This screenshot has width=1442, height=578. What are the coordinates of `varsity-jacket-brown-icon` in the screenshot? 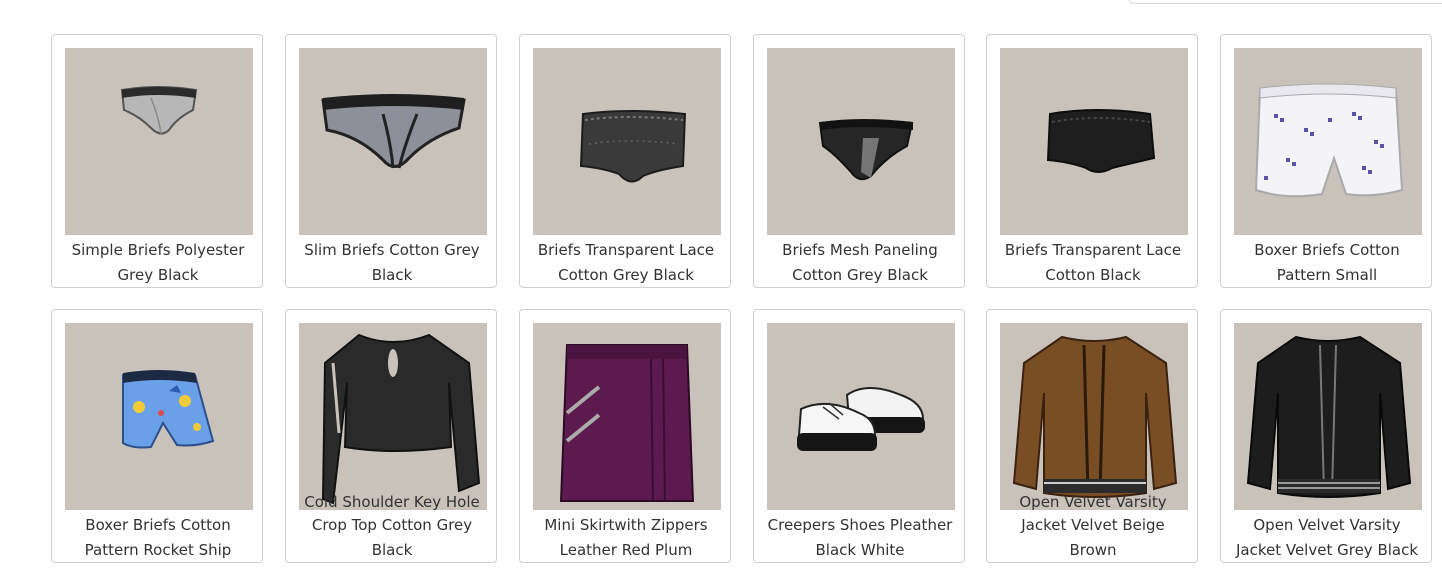 It's located at (1095, 416).